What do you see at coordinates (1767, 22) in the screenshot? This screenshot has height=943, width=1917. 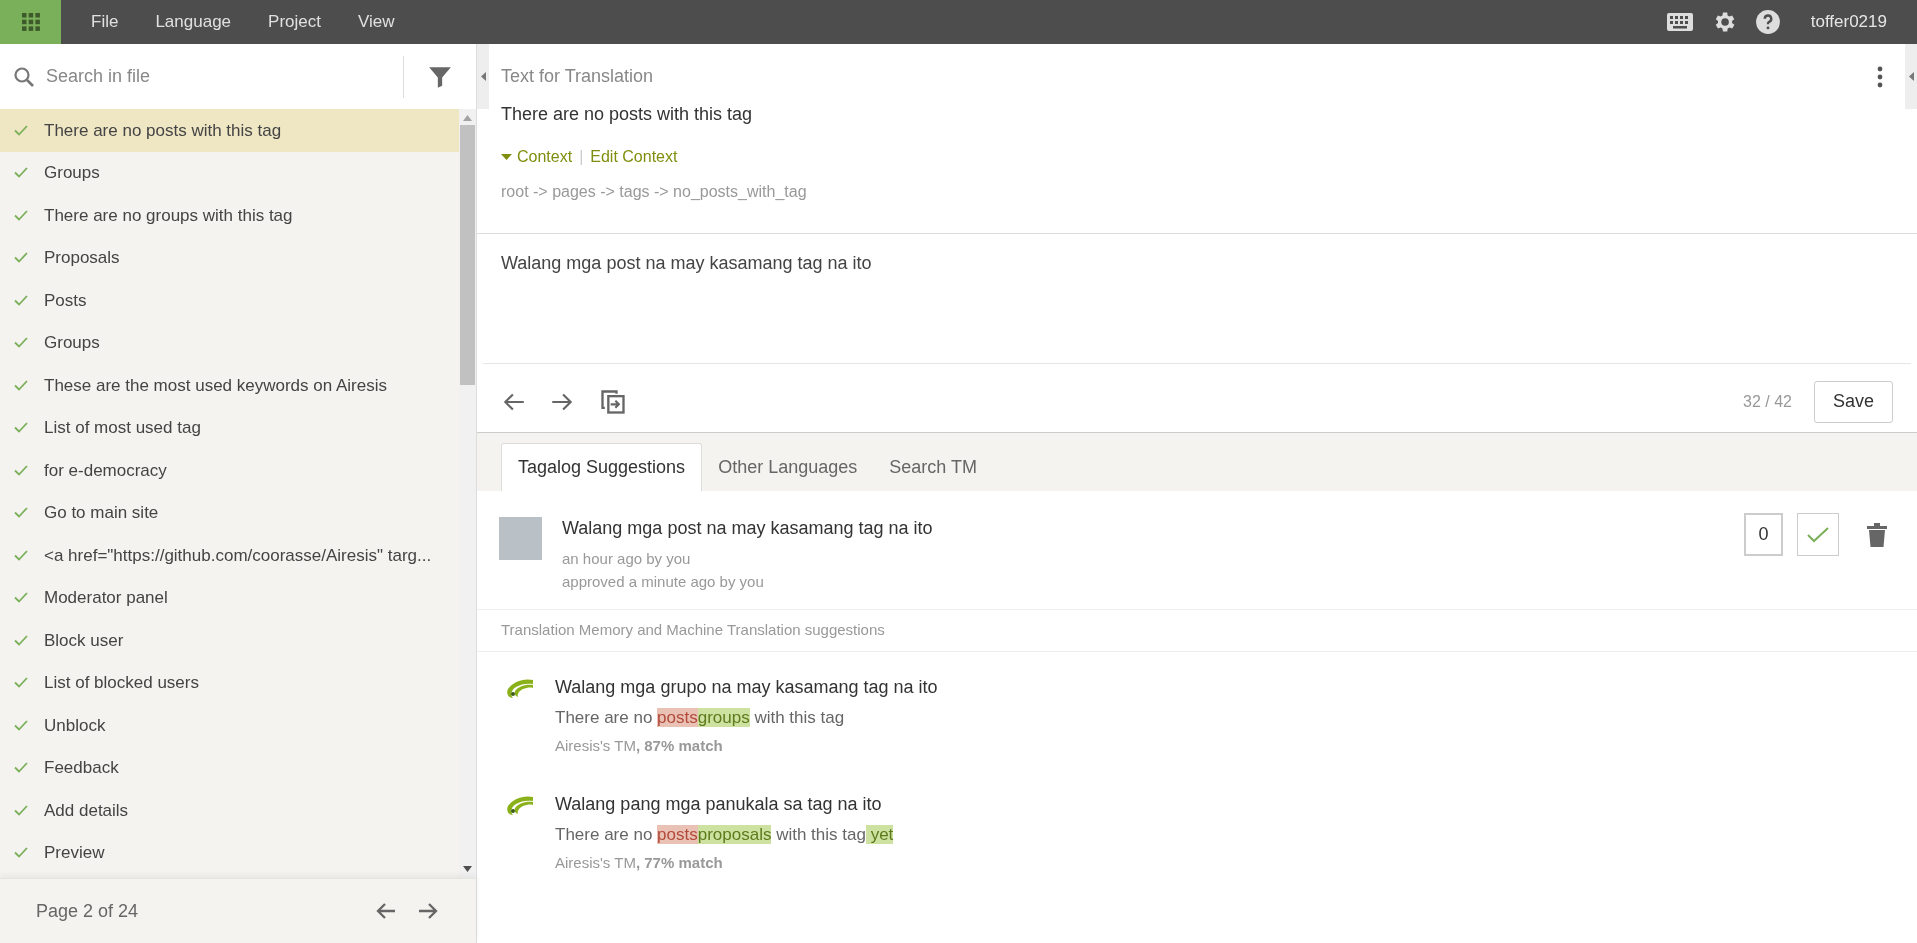 I see `help-icon` at bounding box center [1767, 22].